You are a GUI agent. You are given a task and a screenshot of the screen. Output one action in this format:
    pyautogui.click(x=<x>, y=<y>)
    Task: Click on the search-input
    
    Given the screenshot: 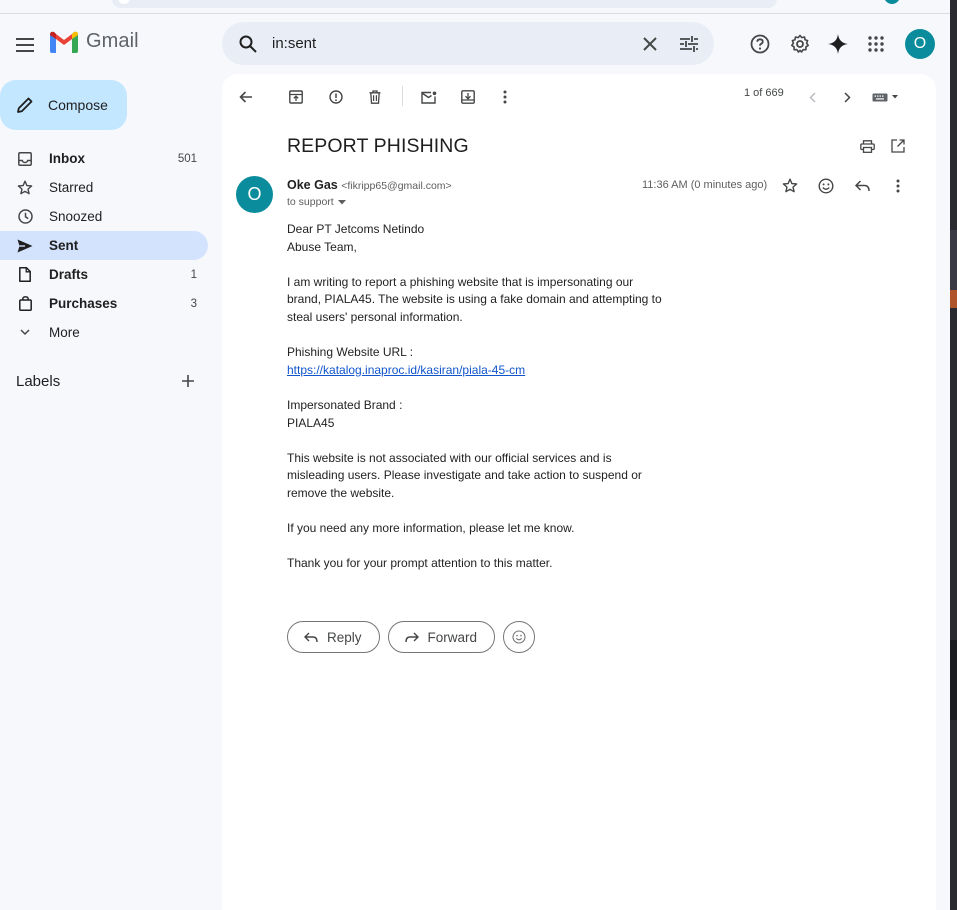 What is the action you would take?
    pyautogui.click(x=447, y=43)
    